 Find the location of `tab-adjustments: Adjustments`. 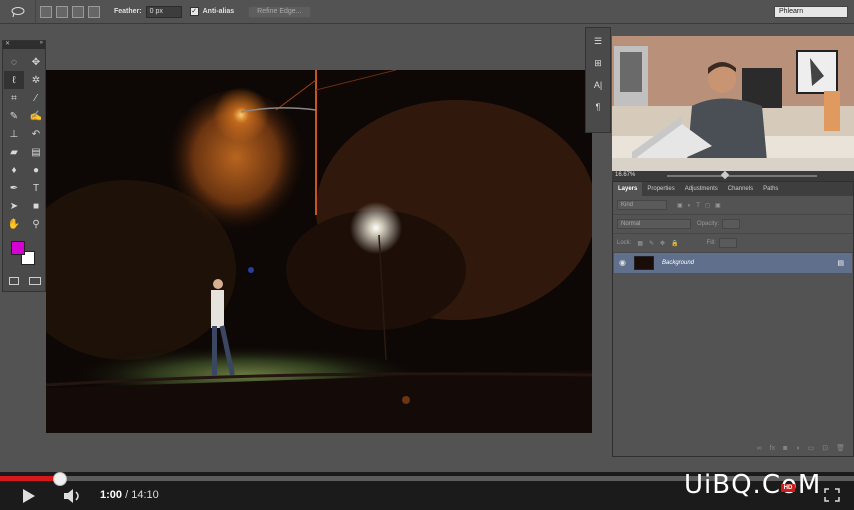

tab-adjustments: Adjustments is located at coordinates (701, 189).